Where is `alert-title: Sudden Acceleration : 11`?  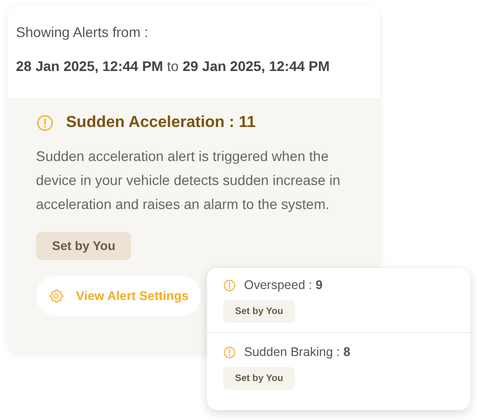
alert-title: Sudden Acceleration : 11 is located at coordinates (161, 123).